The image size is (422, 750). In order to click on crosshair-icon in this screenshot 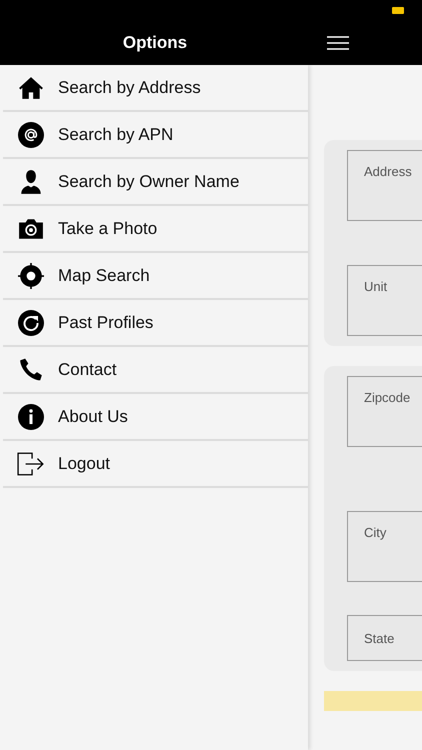, I will do `click(31, 275)`.